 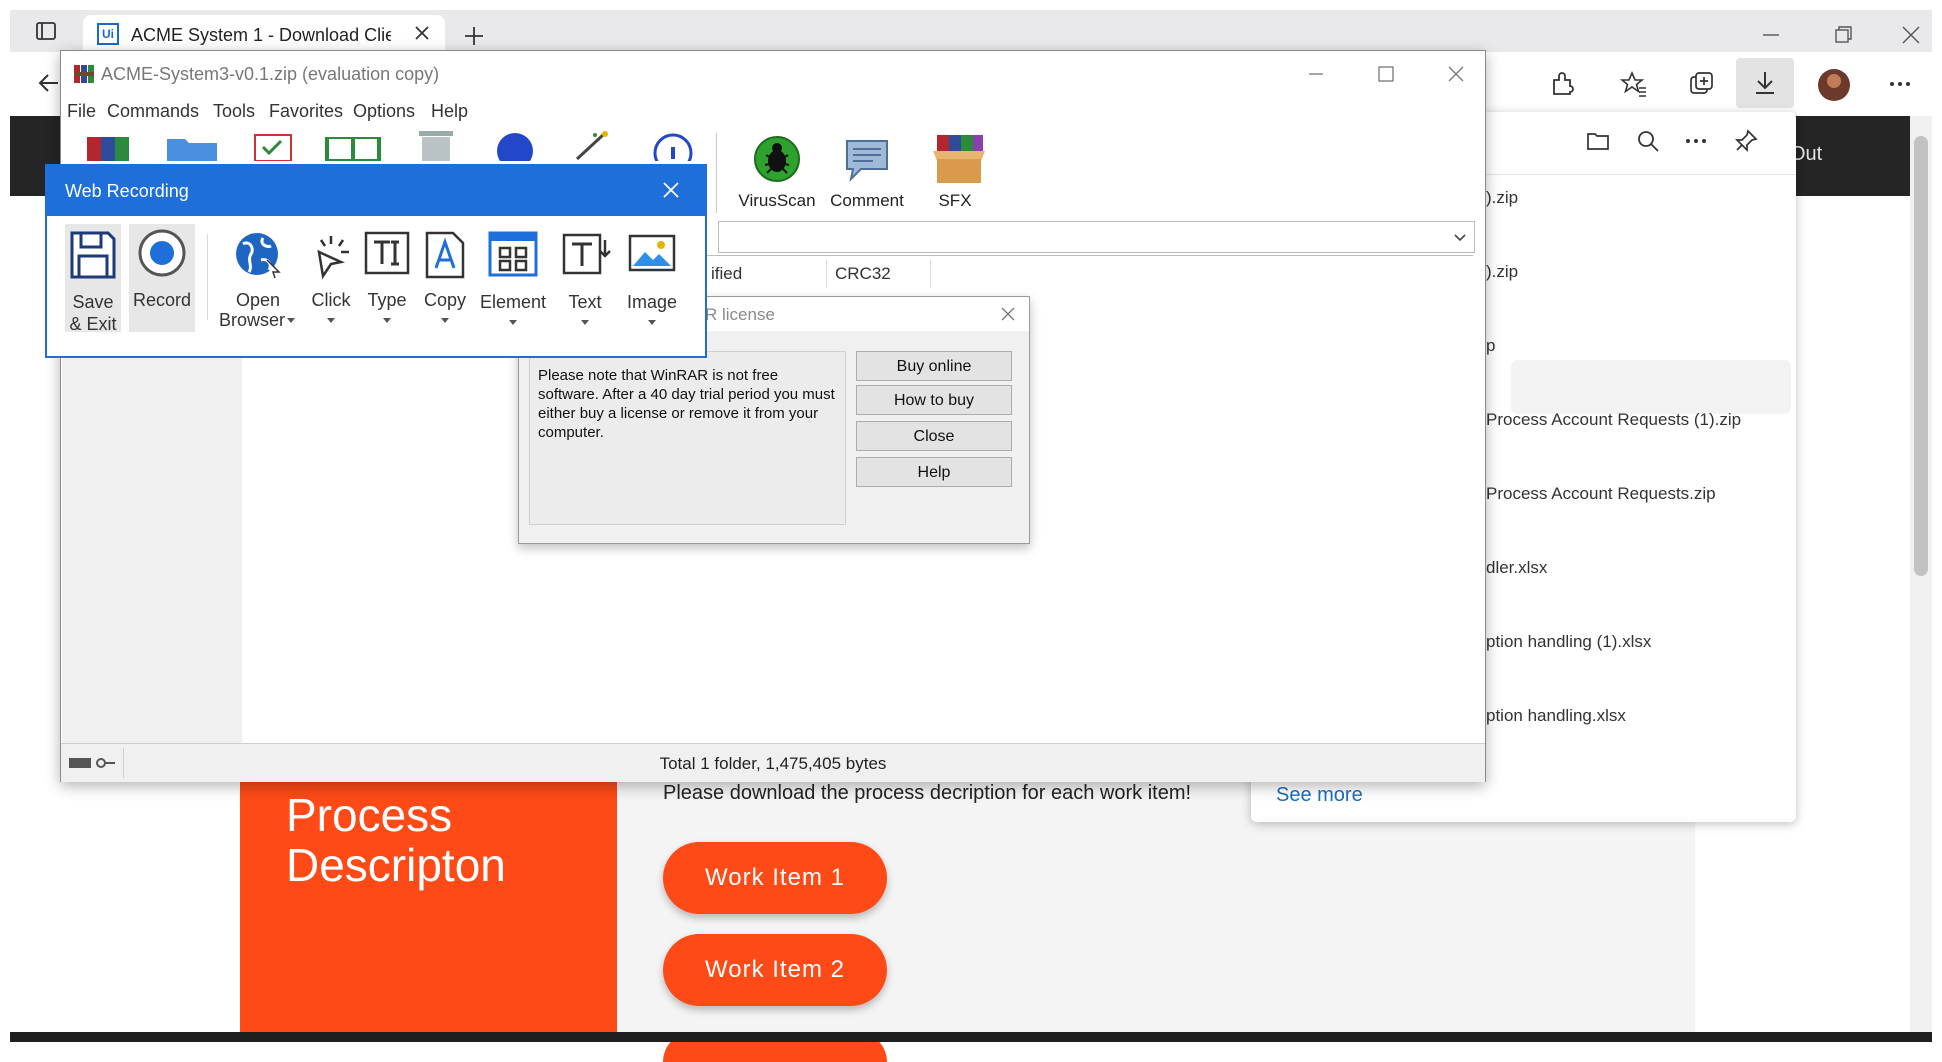 I want to click on work-item-button: Work Item 2, so click(x=775, y=970).